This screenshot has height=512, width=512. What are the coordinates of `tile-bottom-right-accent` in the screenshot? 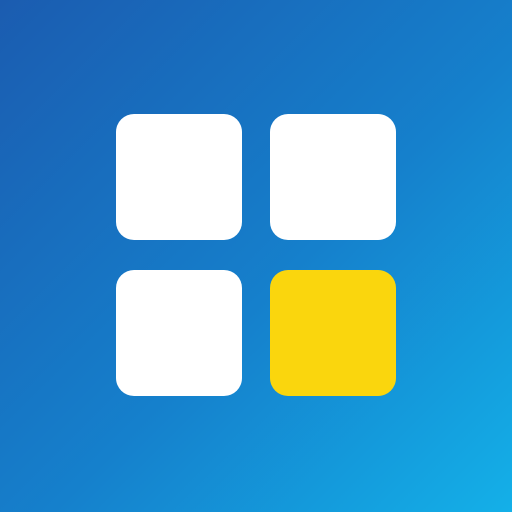 It's located at (333, 333).